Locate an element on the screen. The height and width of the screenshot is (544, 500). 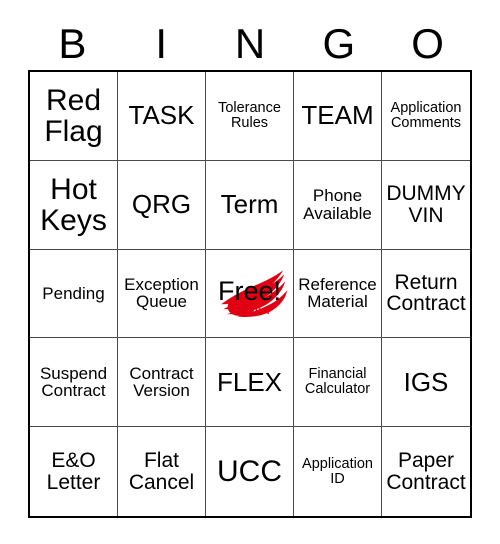
bingo-cell-o2: DUMMY VIN is located at coordinates (426, 205).